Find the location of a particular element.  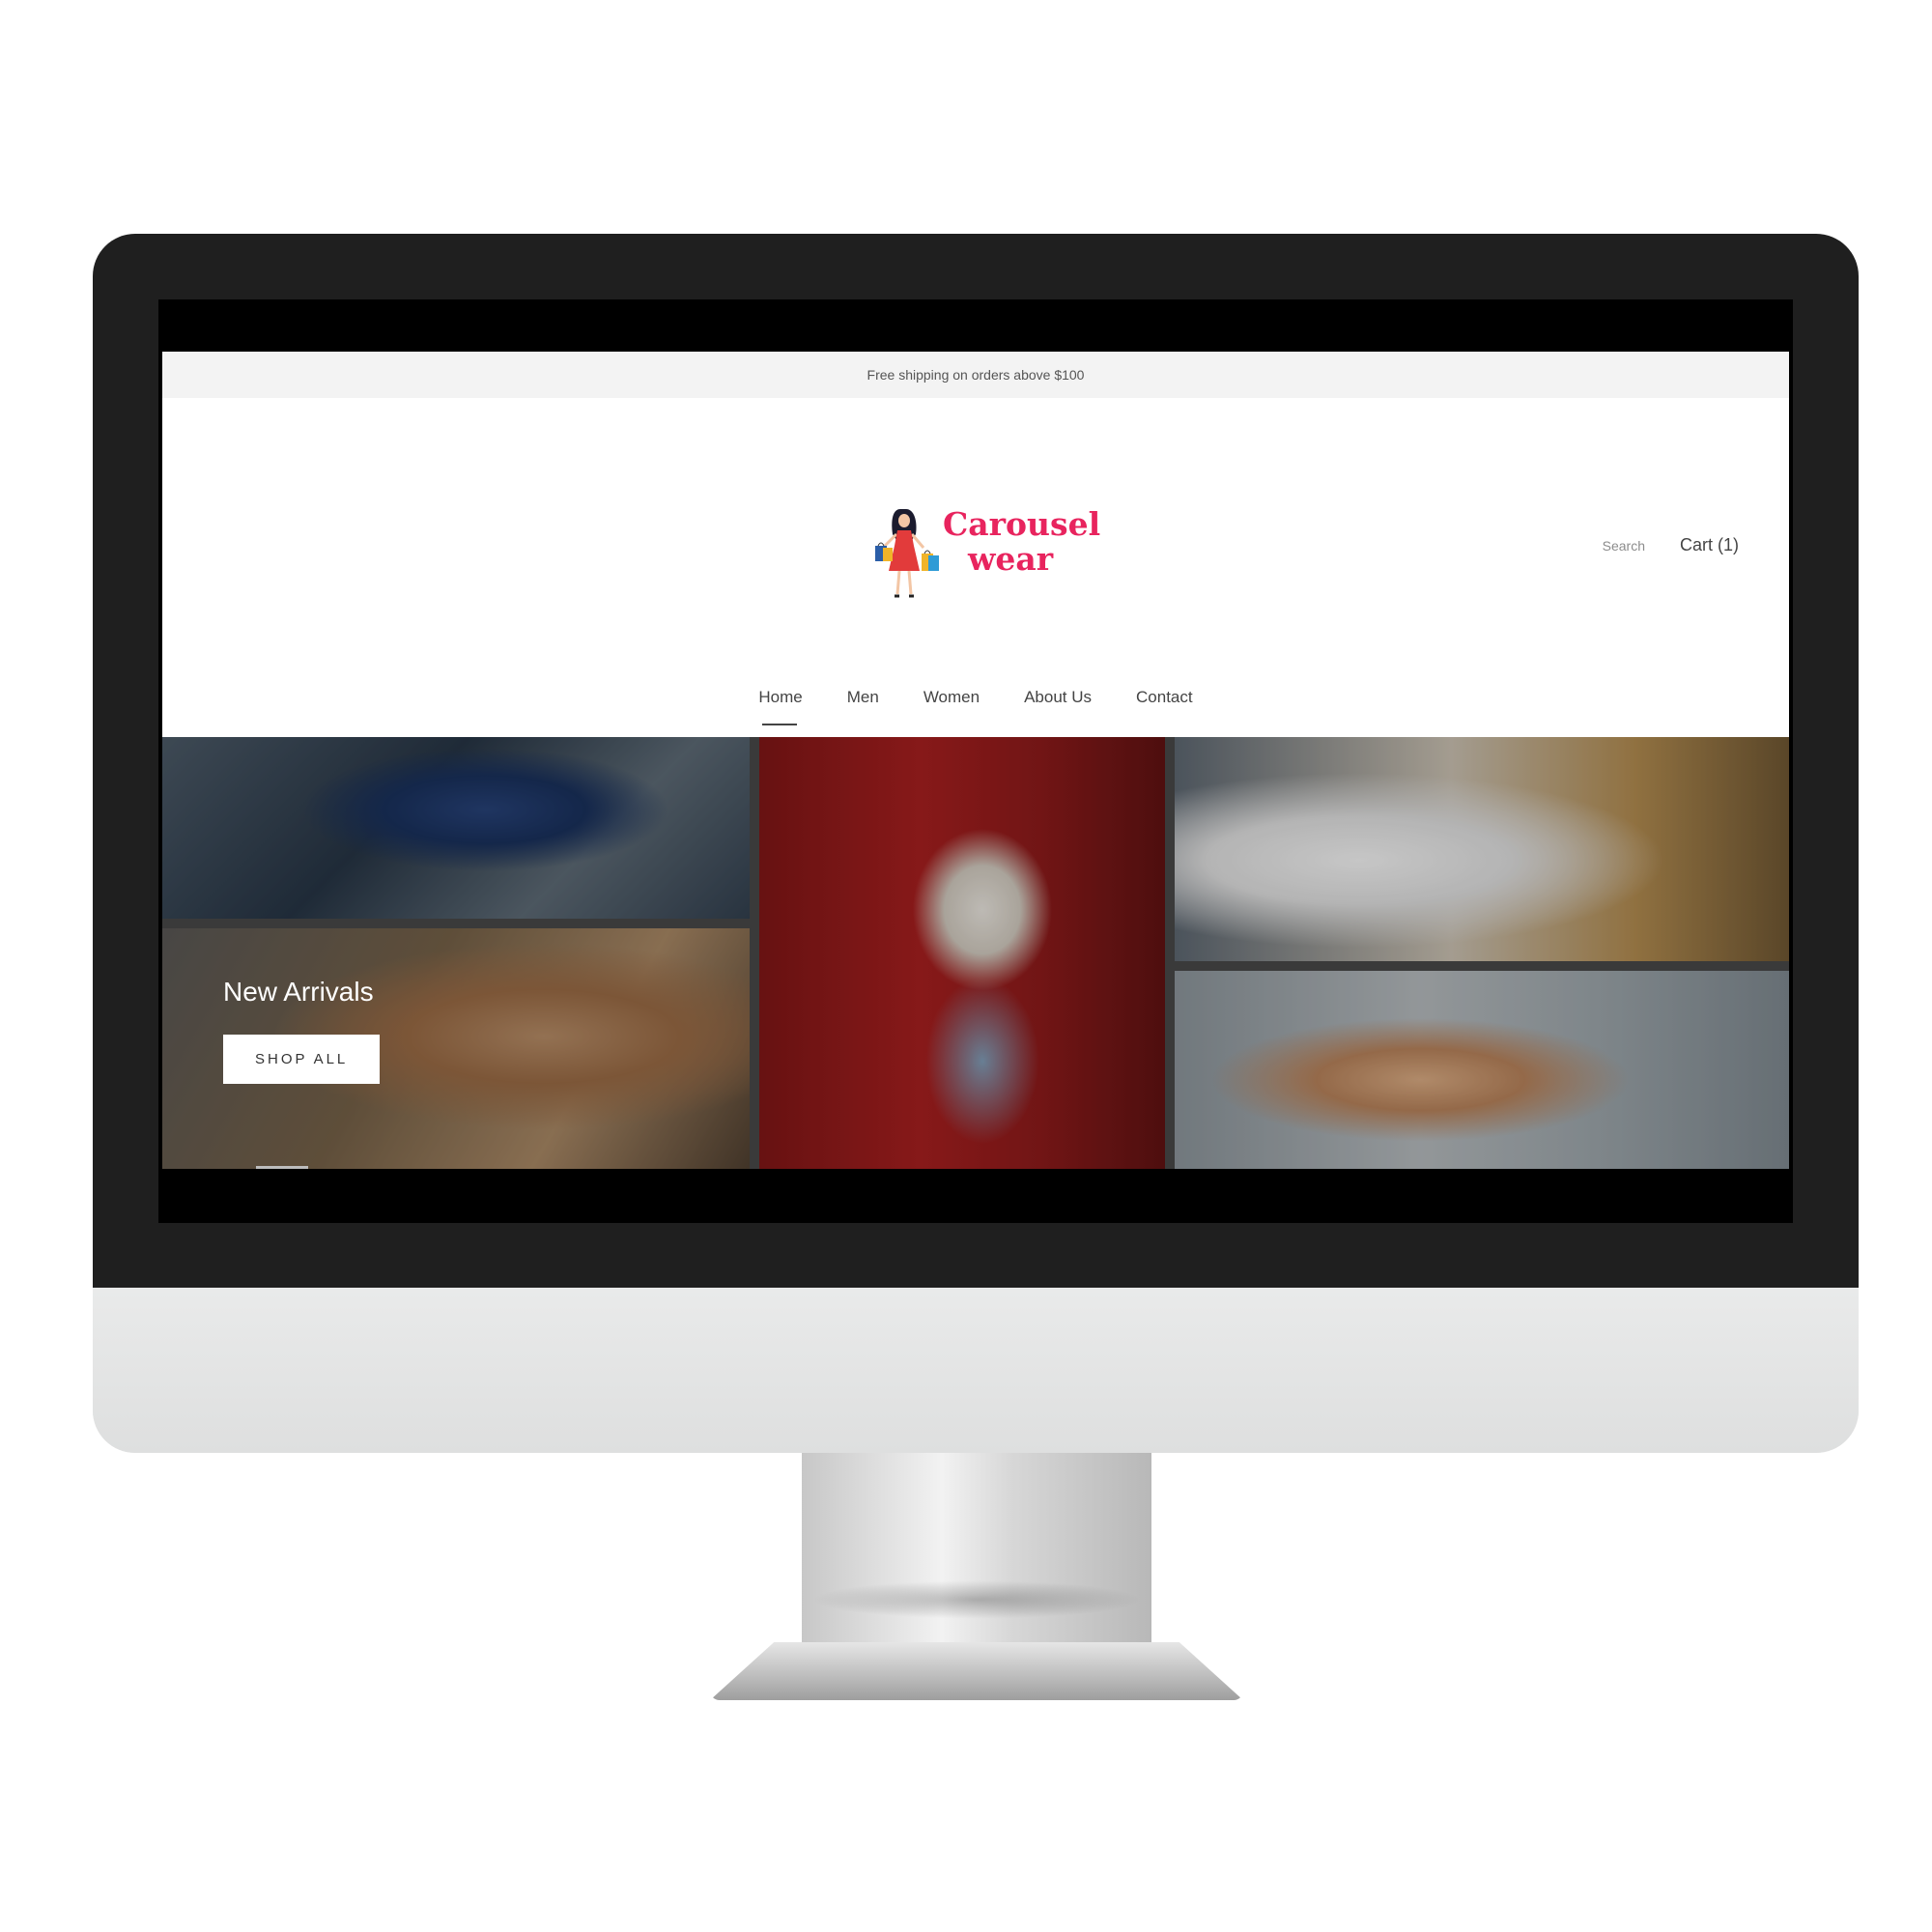

hero-image-city-woman is located at coordinates (1482, 1070).